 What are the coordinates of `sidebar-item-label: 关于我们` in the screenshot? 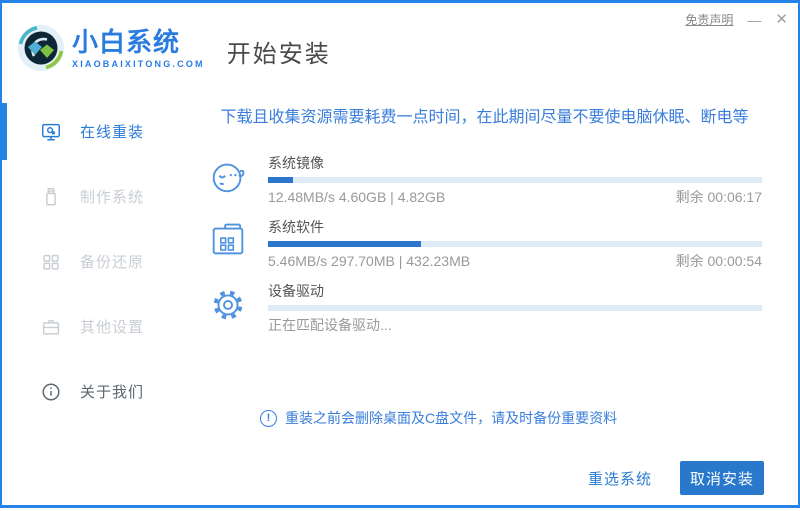 It's located at (112, 392).